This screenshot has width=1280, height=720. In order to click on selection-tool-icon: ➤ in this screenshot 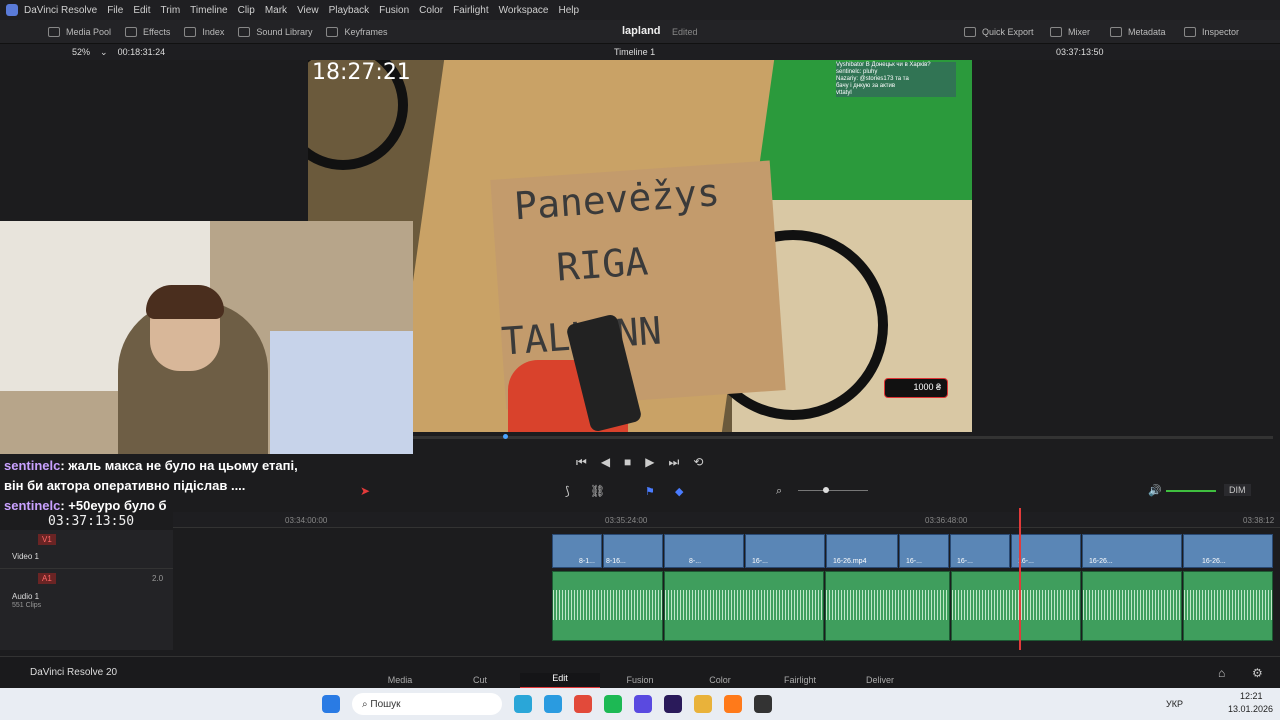, I will do `click(365, 491)`.